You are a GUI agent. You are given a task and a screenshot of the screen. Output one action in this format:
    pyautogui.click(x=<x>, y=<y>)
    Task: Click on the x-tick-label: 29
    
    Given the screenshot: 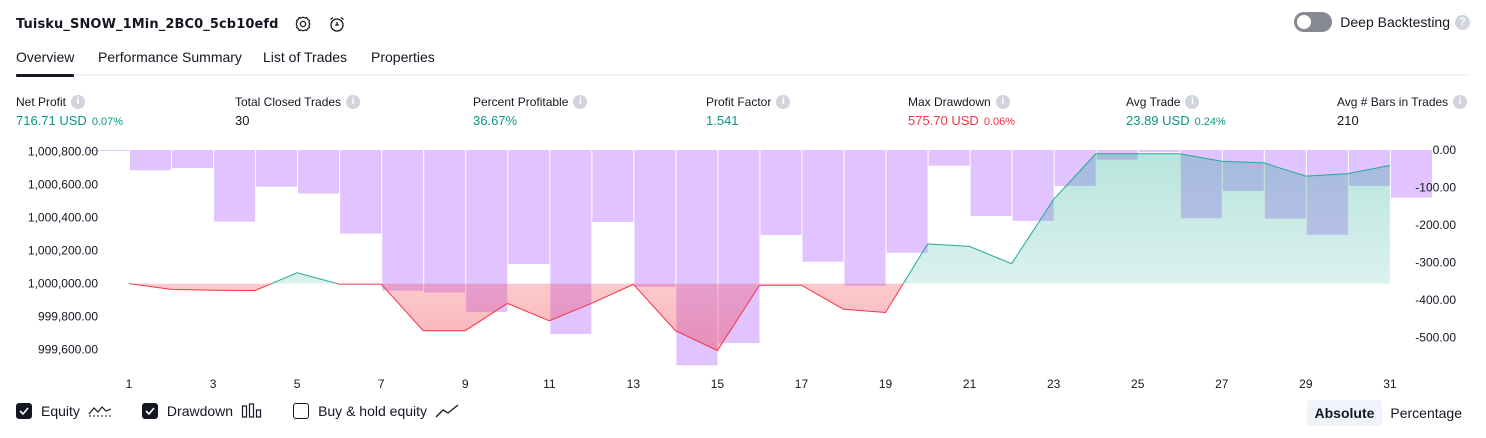 What is the action you would take?
    pyautogui.click(x=1306, y=384)
    